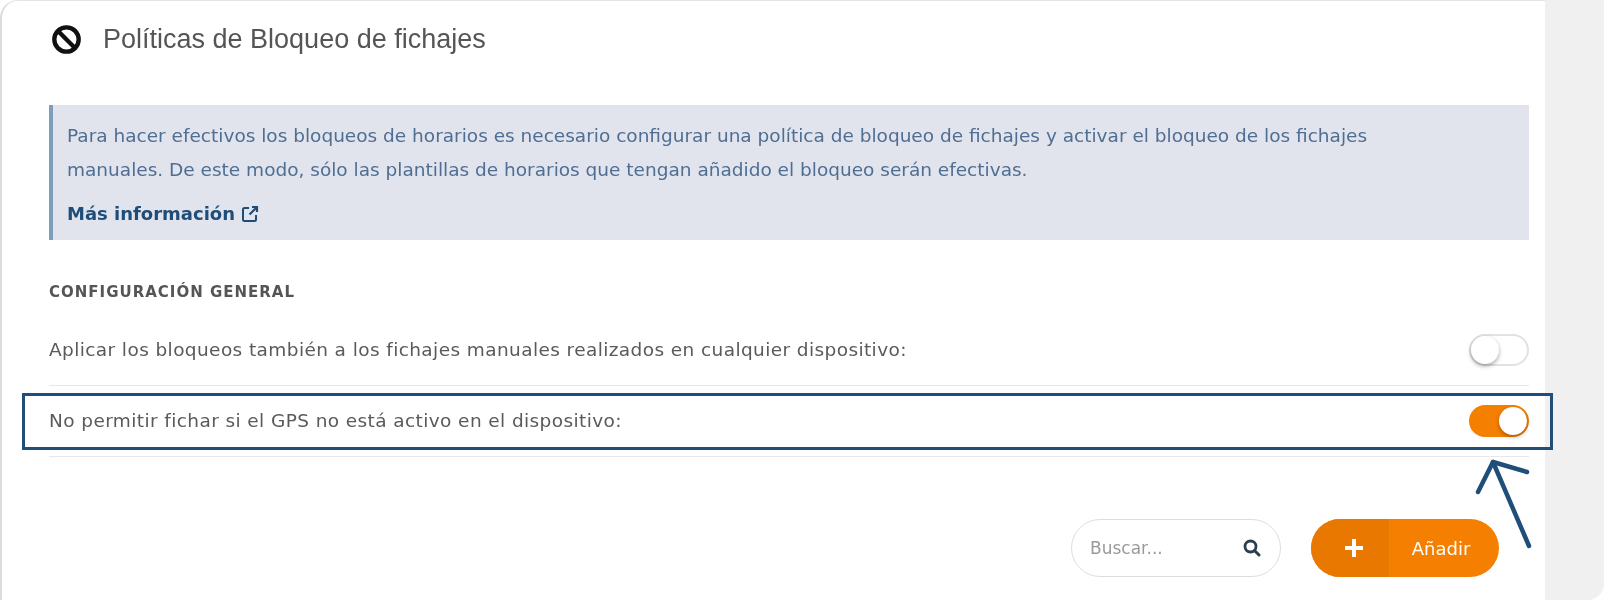 This screenshot has height=600, width=1604. Describe the element at coordinates (66, 39) in the screenshot. I see `prohibited-icon` at that location.